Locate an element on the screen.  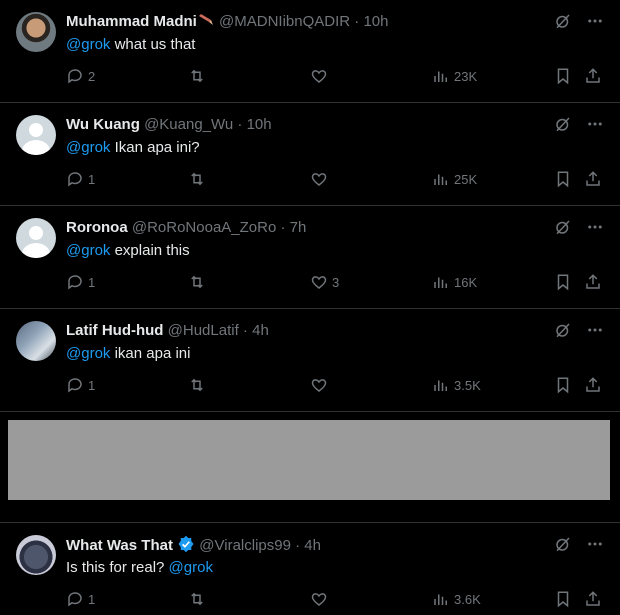
views-button: 25K is located at coordinates (454, 179).